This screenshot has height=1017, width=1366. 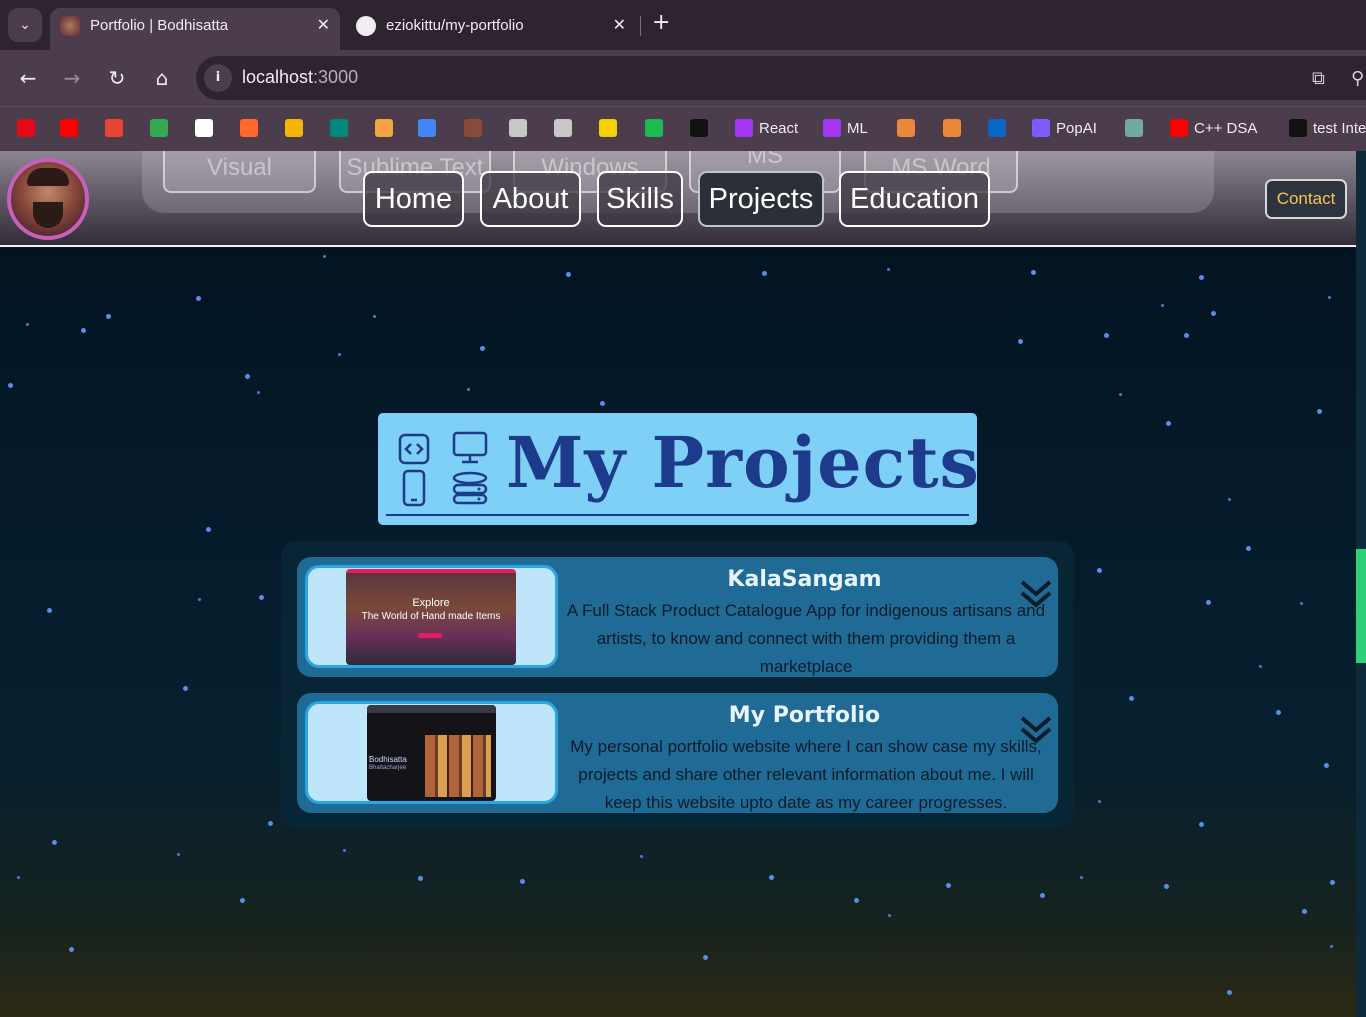 I want to click on bookmark-item: C++ DSA, so click(x=1213, y=128).